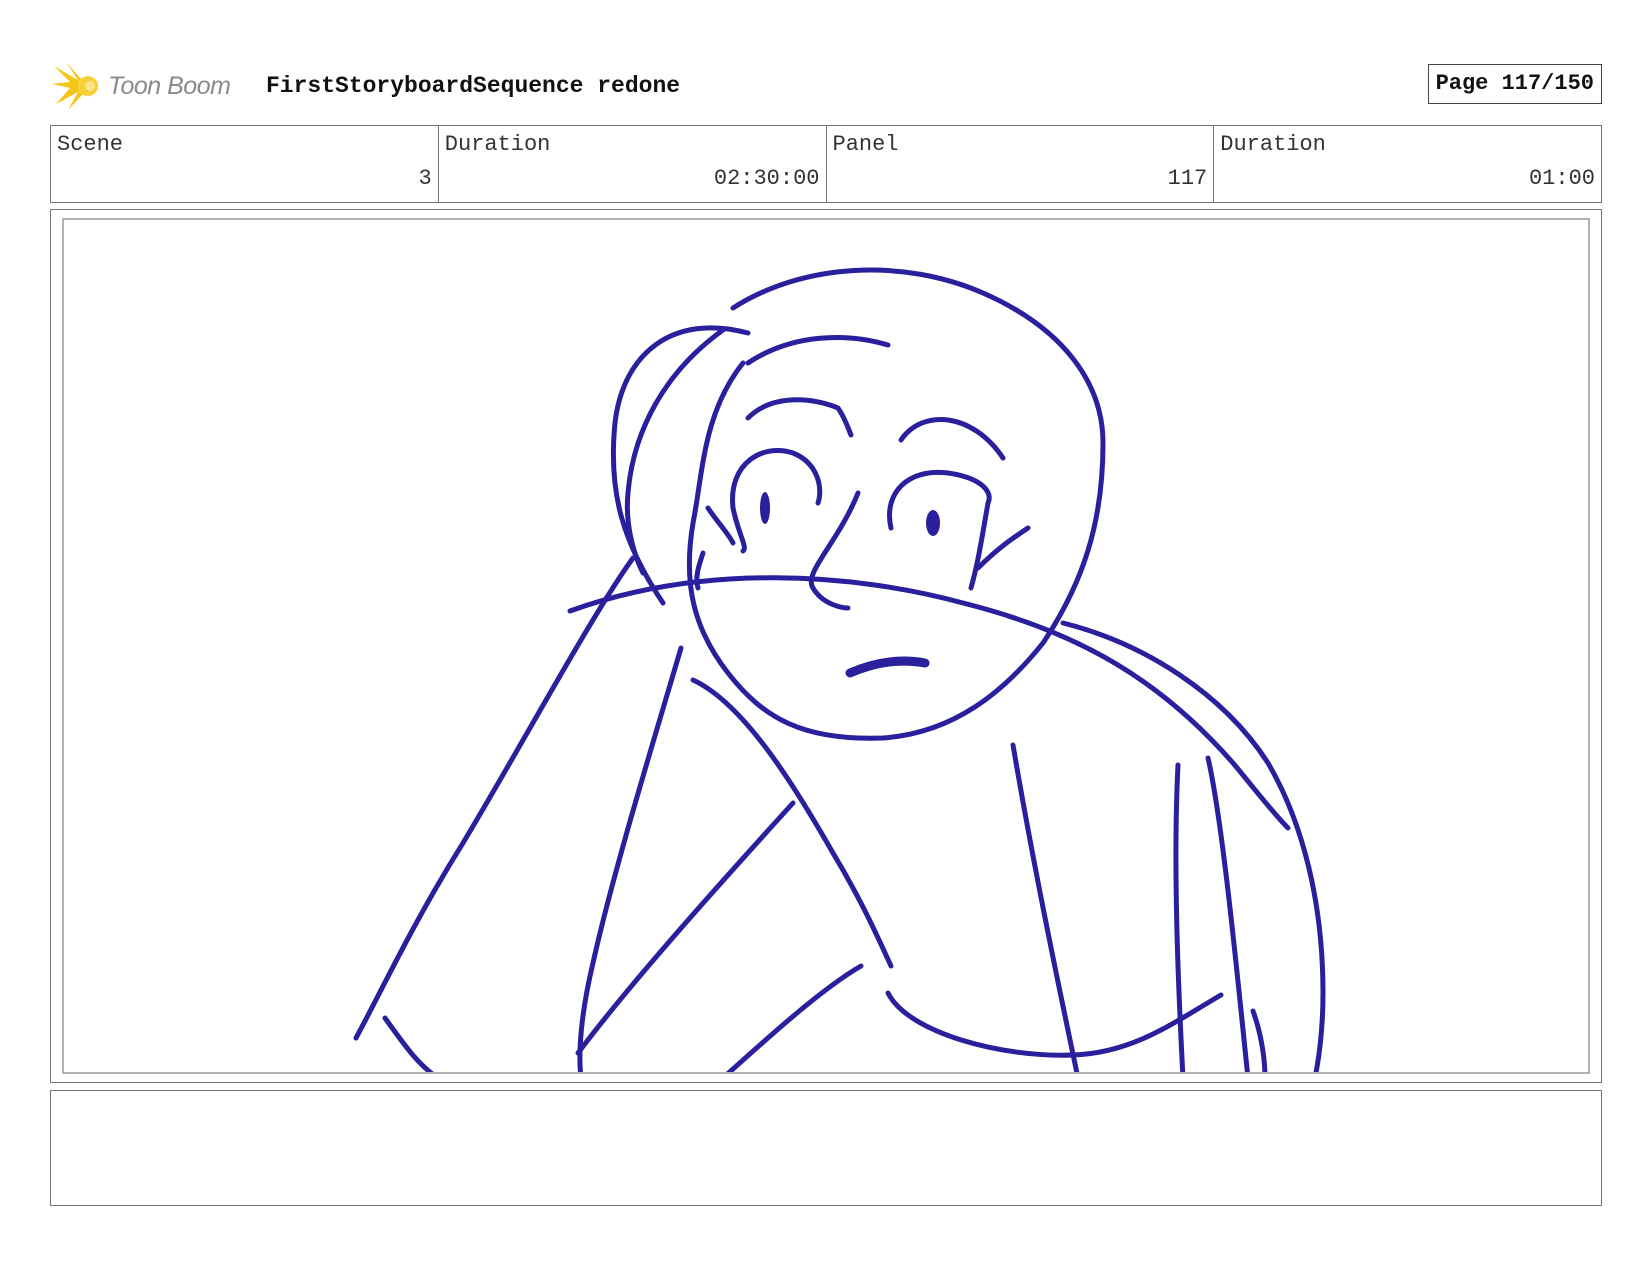 This screenshot has width=1650, height=1275. I want to click on sketch-nose, so click(834, 550).